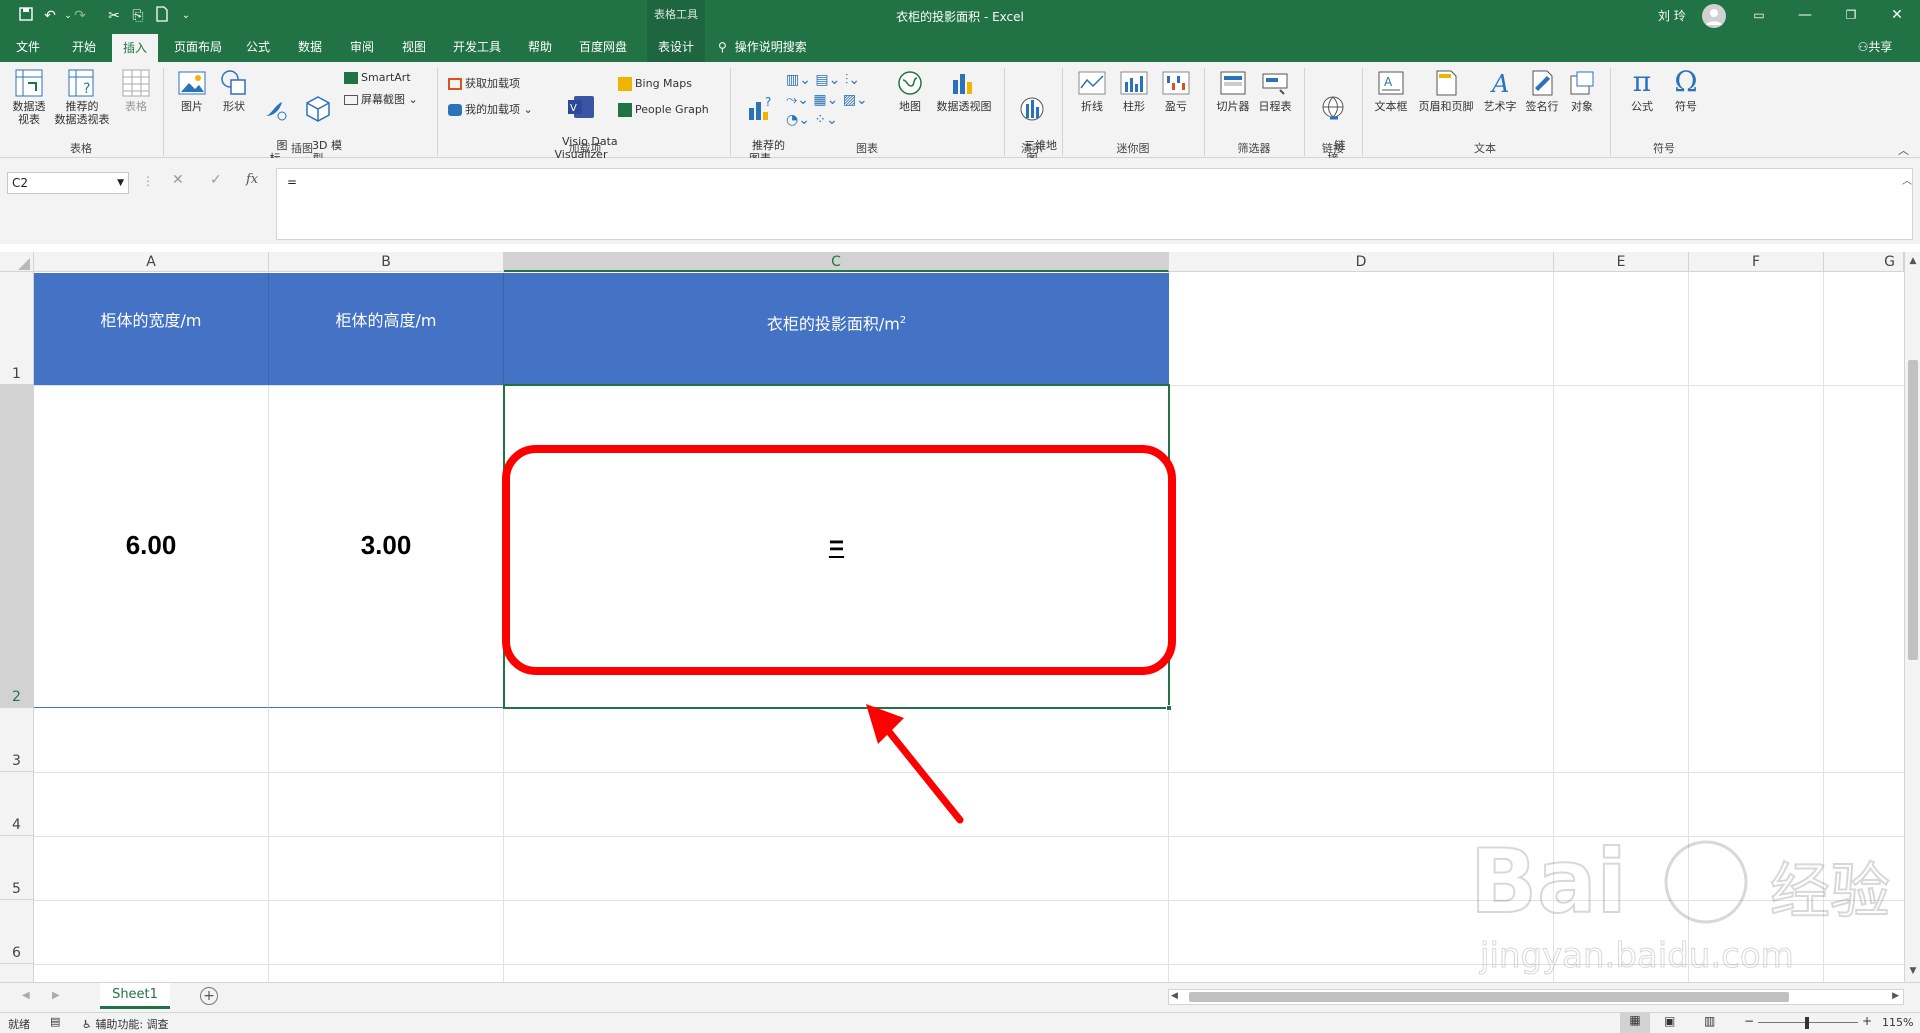 This screenshot has width=1920, height=1033. What do you see at coordinates (386, 262) in the screenshot?
I see `column-header-b: B` at bounding box center [386, 262].